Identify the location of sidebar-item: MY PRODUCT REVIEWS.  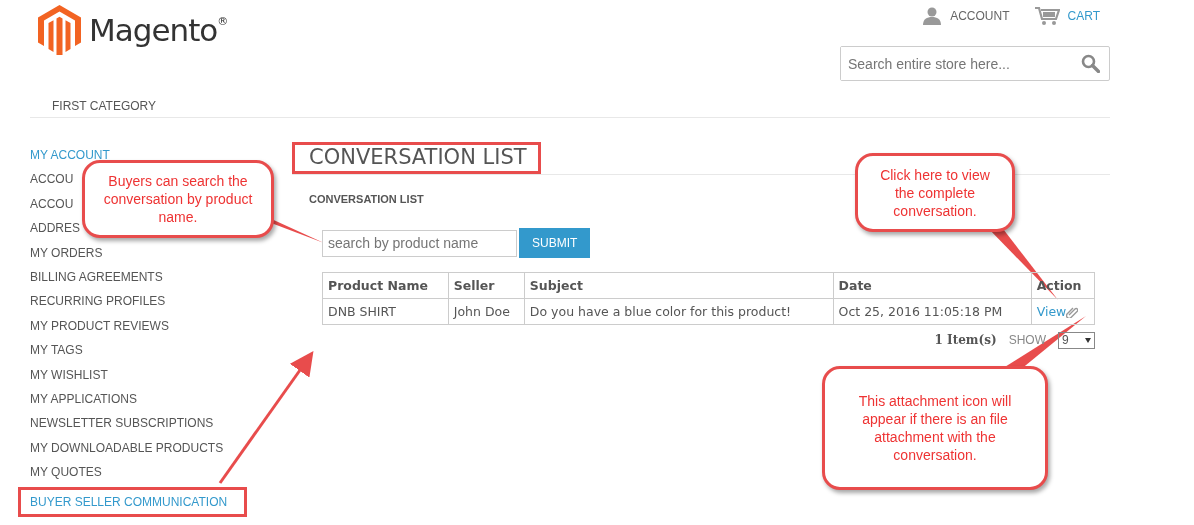
(99, 326).